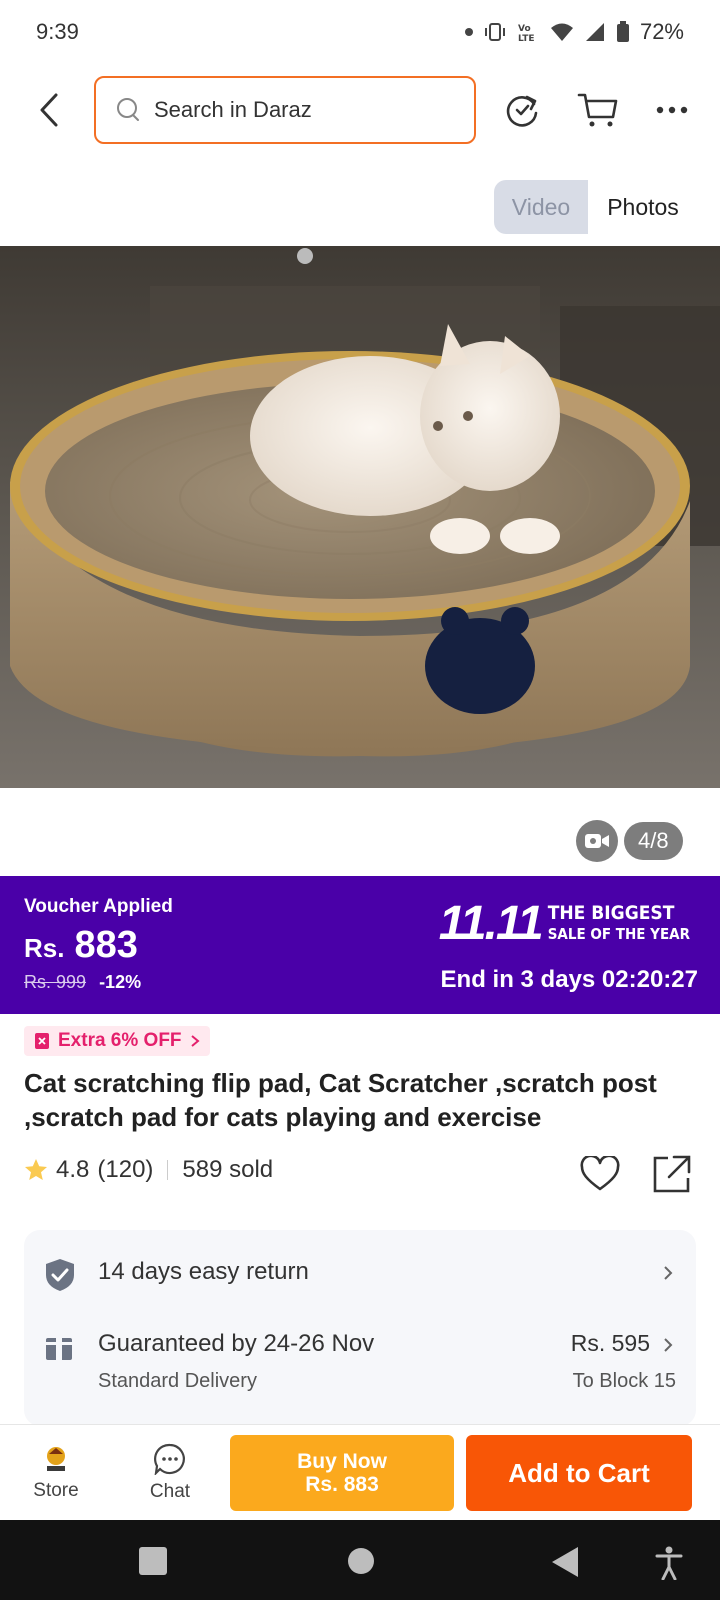 The width and height of the screenshot is (720, 1600). Describe the element at coordinates (98, 906) in the screenshot. I see `voucher-label: Voucher Applied` at that location.